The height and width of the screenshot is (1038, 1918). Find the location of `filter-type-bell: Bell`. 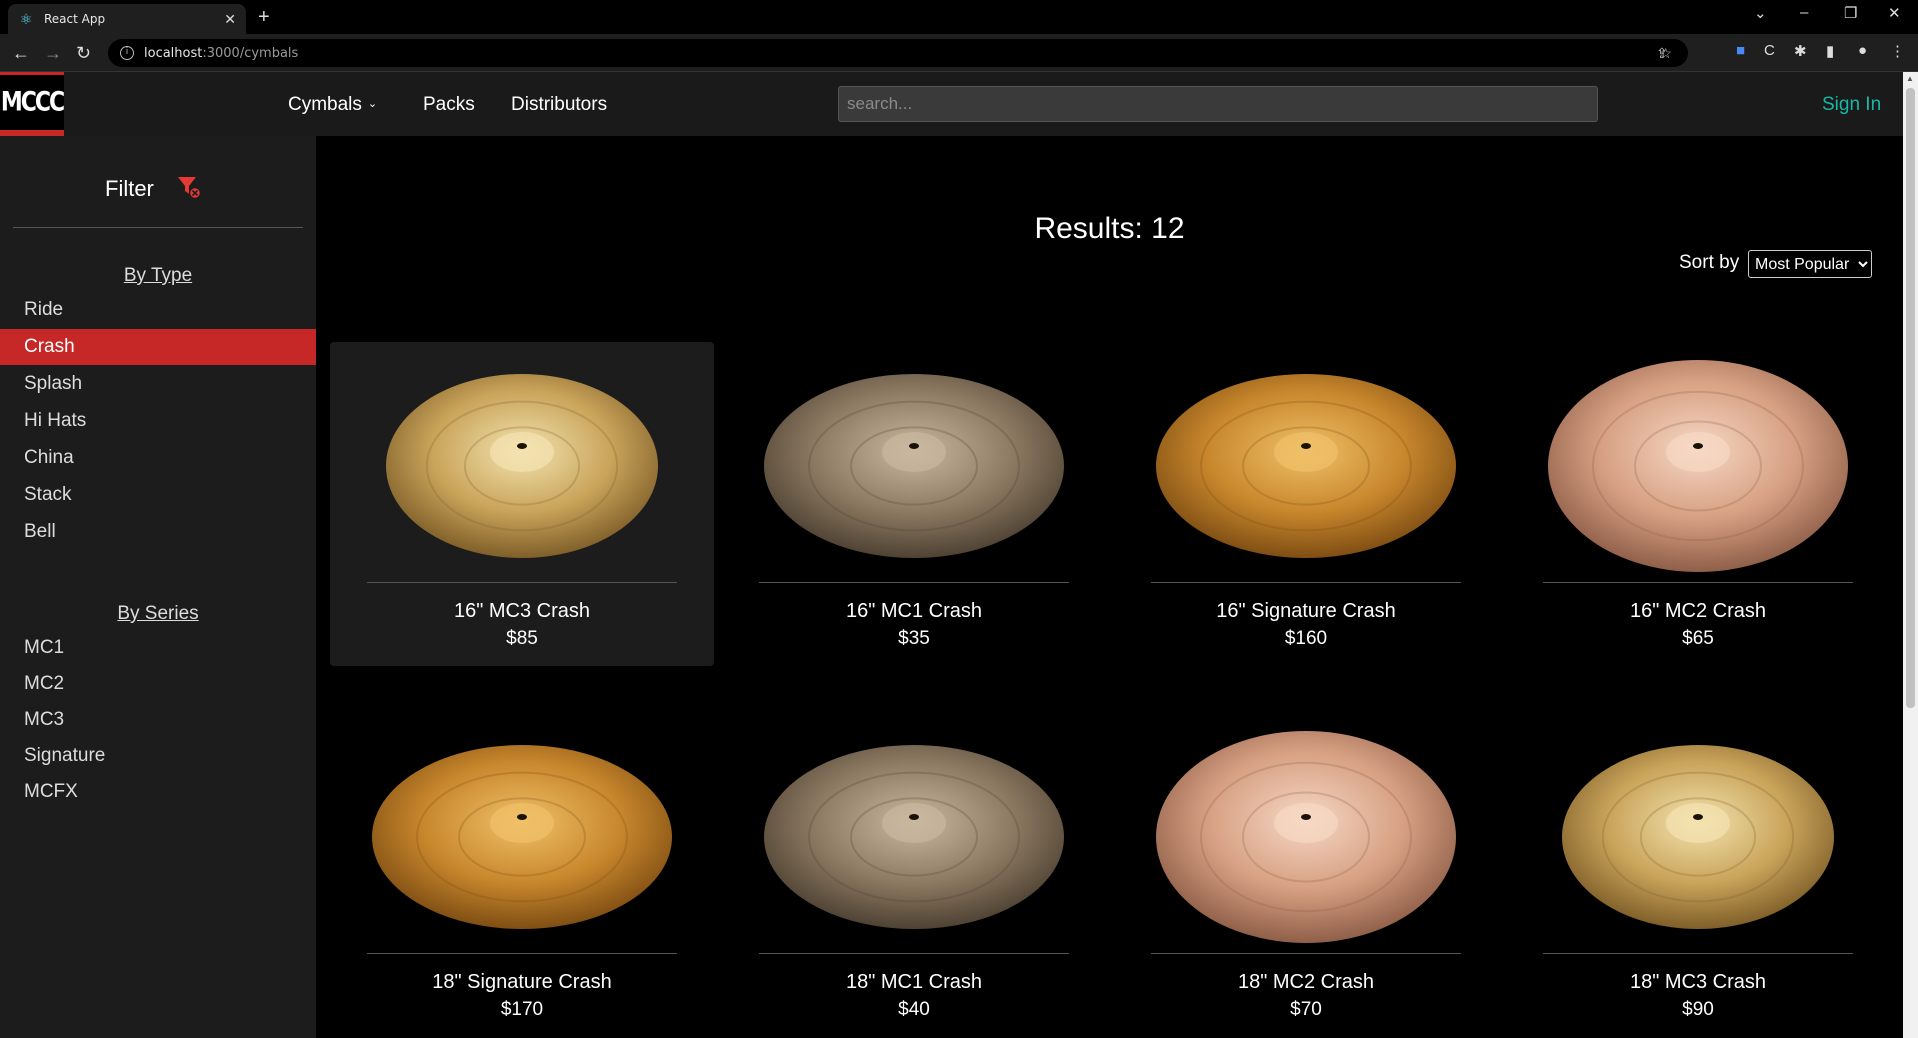

filter-type-bell: Bell is located at coordinates (158, 532).